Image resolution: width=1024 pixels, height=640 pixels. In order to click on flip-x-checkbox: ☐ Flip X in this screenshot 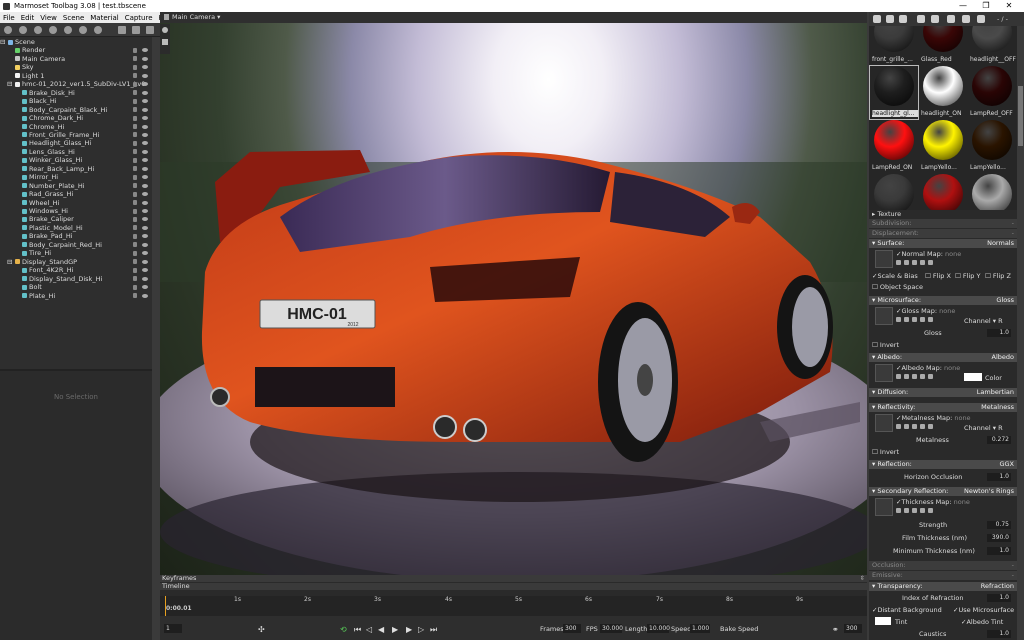, I will do `click(938, 276)`.